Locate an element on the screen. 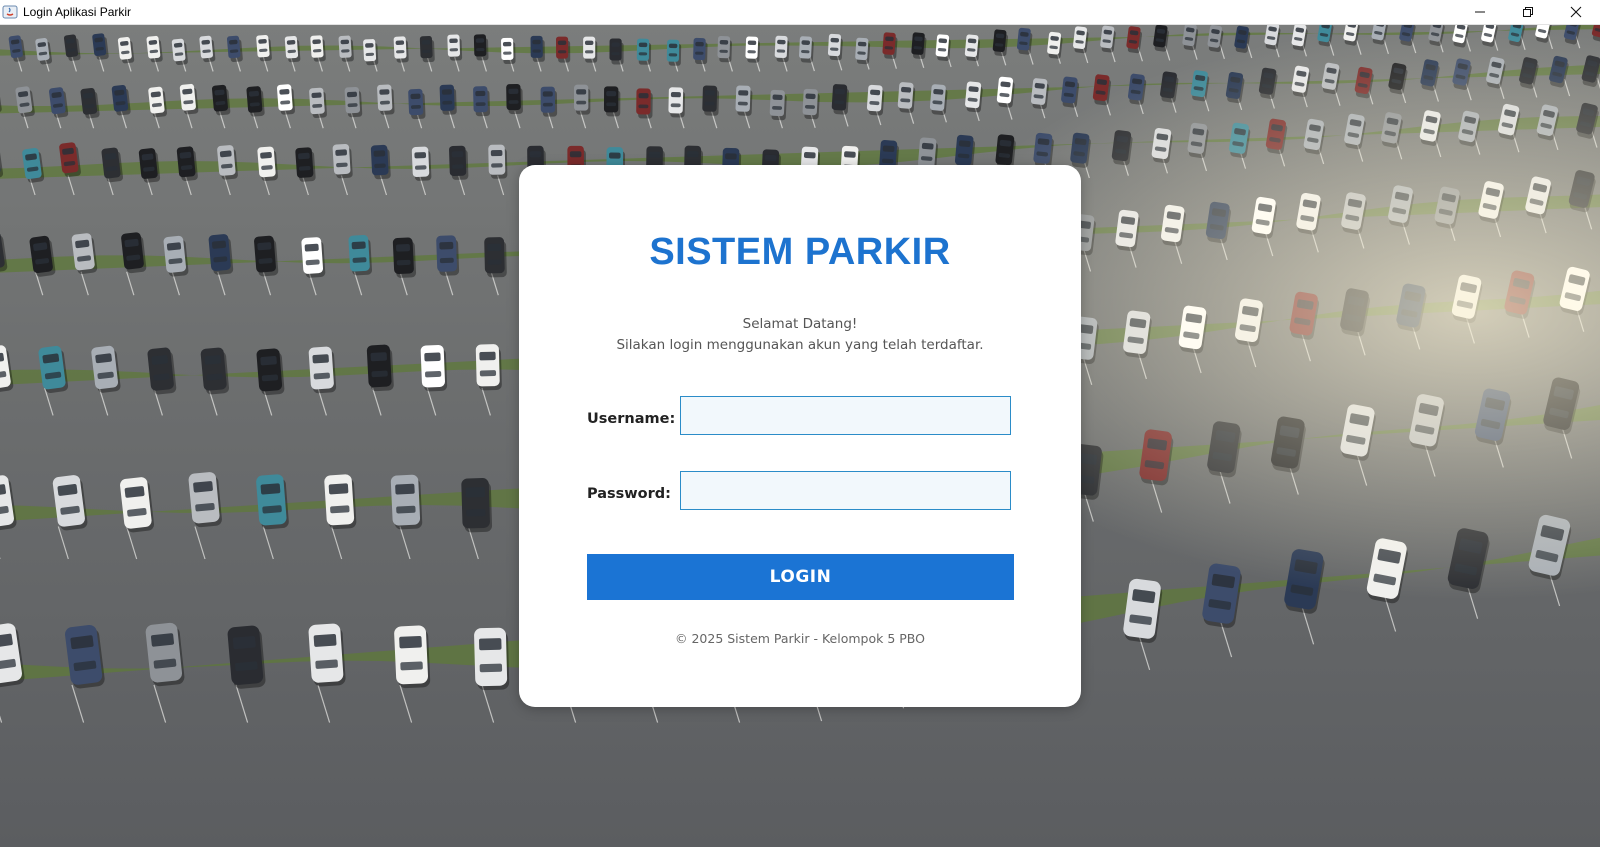 Image resolution: width=1600 pixels, height=847 pixels. minimize-icon is located at coordinates (1480, 12).